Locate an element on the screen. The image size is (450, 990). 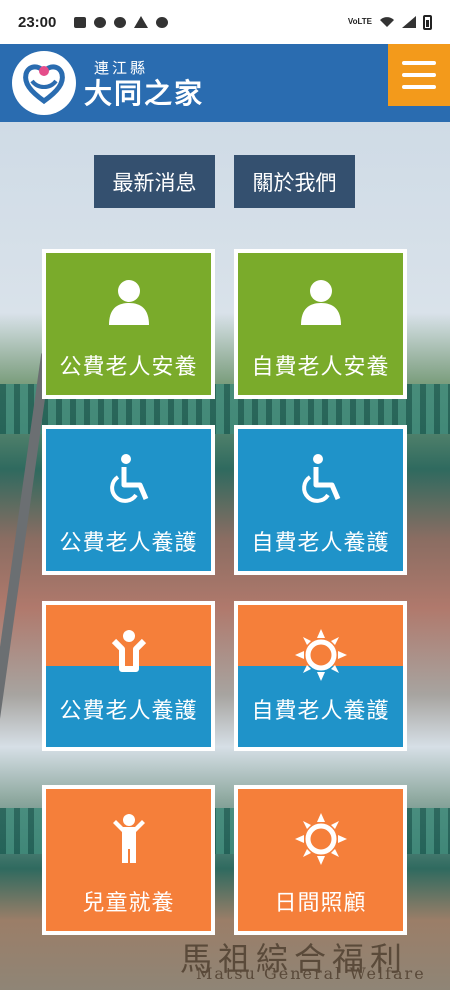
warning-icon is located at coordinates (141, 22).